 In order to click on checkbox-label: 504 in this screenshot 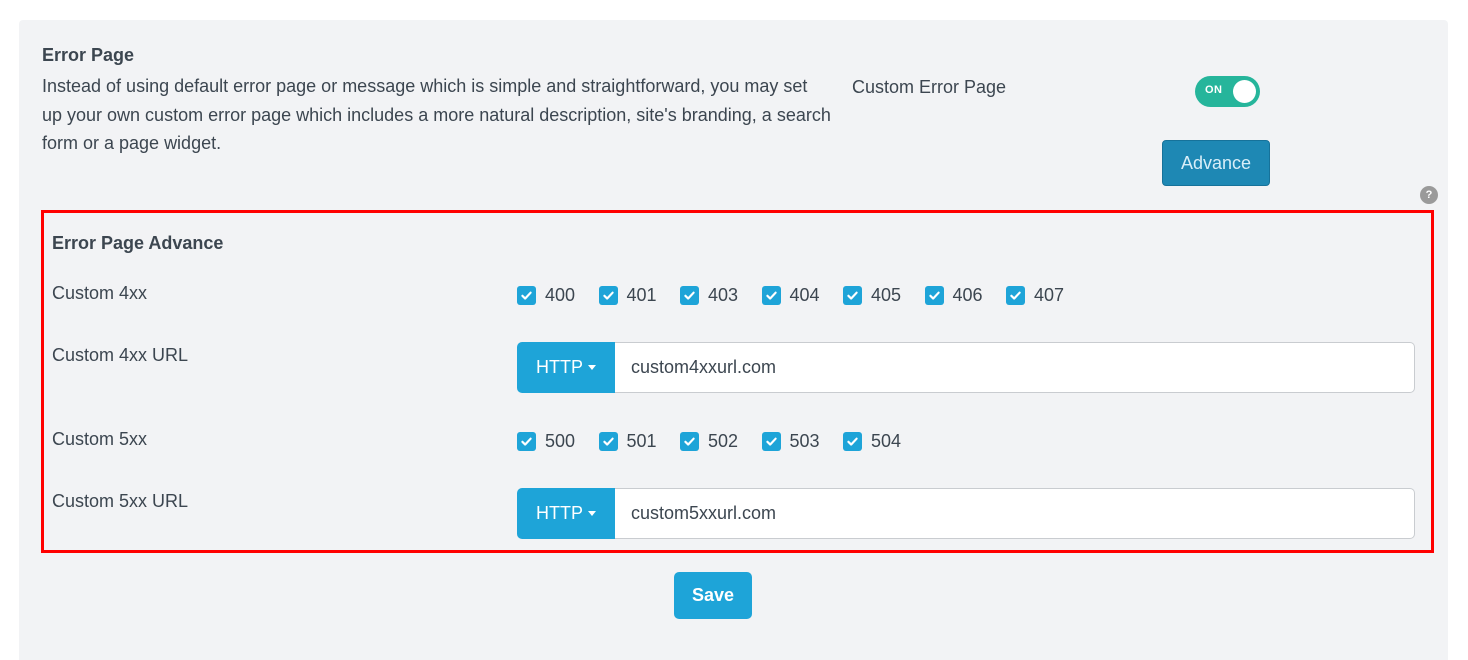, I will do `click(886, 441)`.